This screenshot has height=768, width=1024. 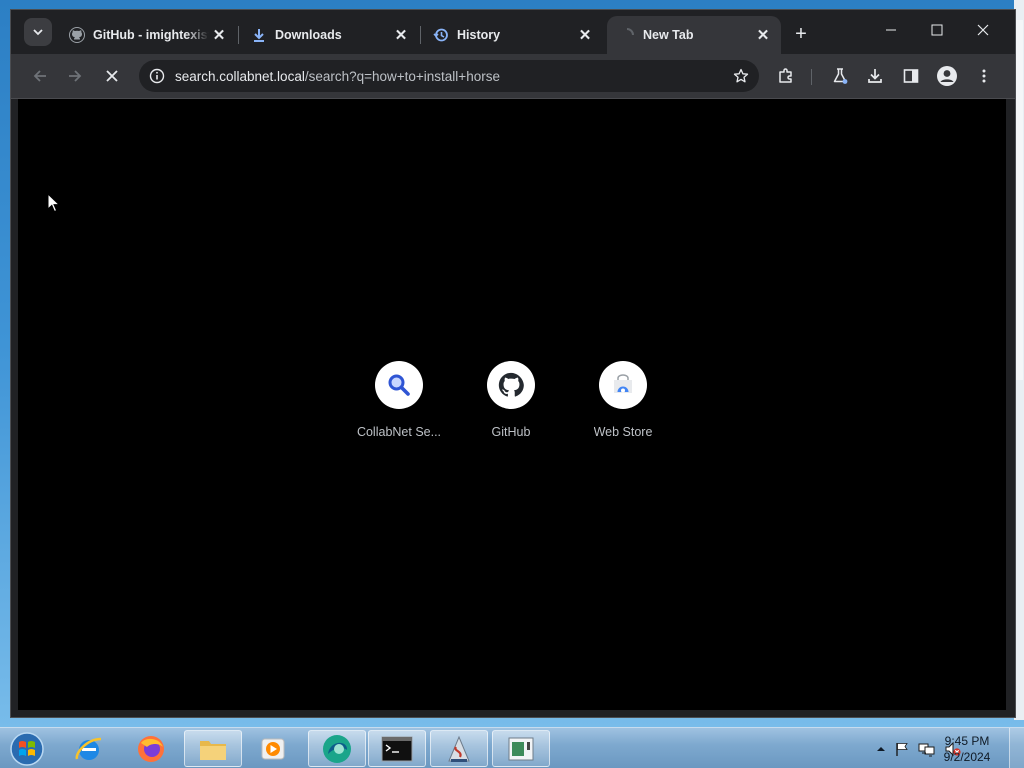 What do you see at coordinates (1016, 748) in the screenshot?
I see `show-desktop-button` at bounding box center [1016, 748].